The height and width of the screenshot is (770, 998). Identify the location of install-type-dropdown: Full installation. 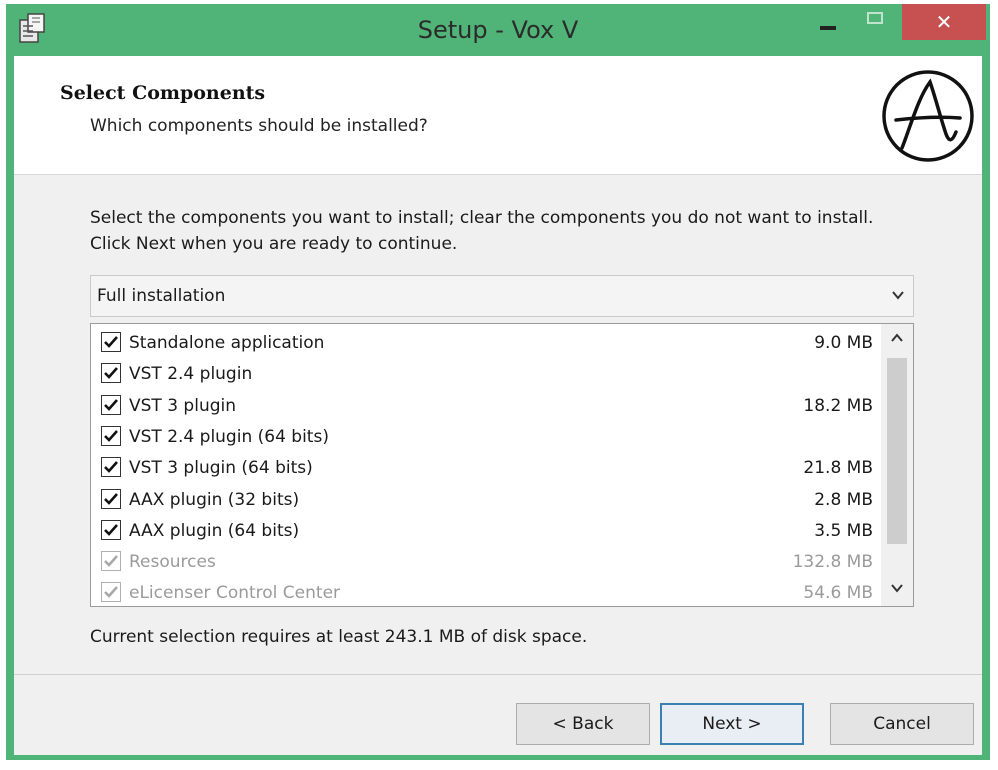
(502, 296).